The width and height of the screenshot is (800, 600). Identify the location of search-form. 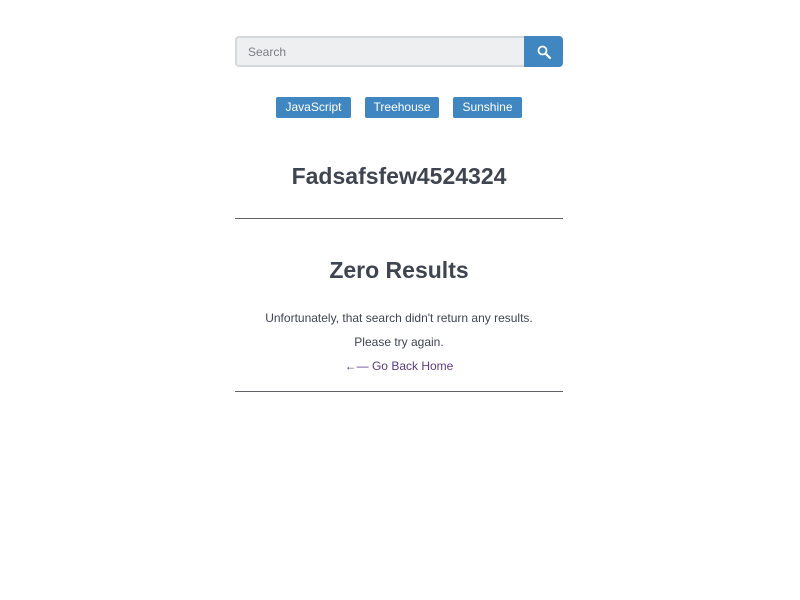
(399, 51).